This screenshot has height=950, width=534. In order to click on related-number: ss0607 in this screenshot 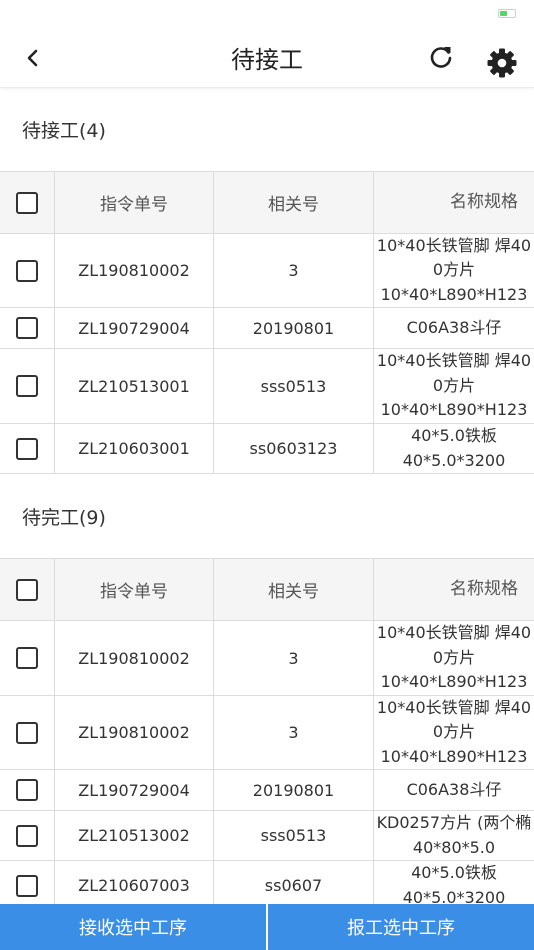, I will do `click(294, 882)`.